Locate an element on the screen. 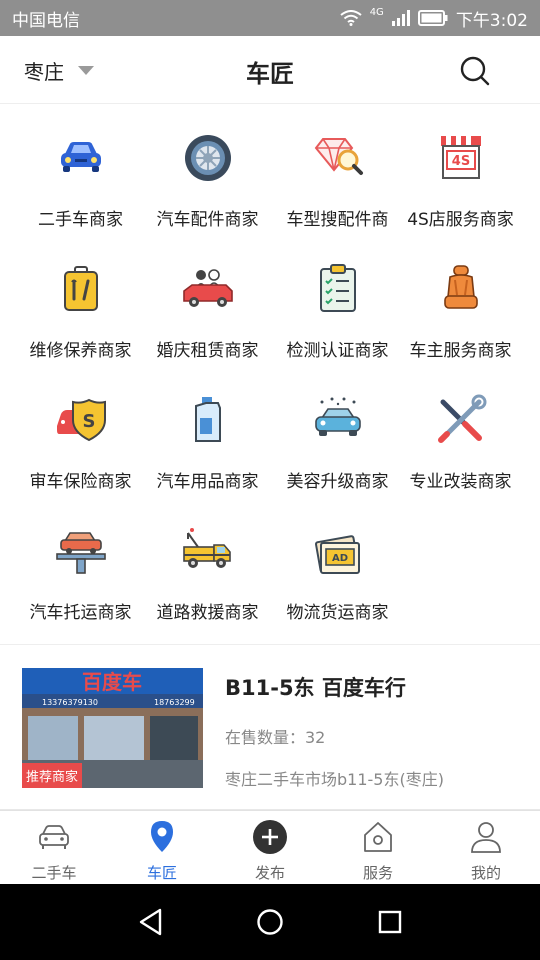  category-label: 二手车商家 is located at coordinates (80, 220).